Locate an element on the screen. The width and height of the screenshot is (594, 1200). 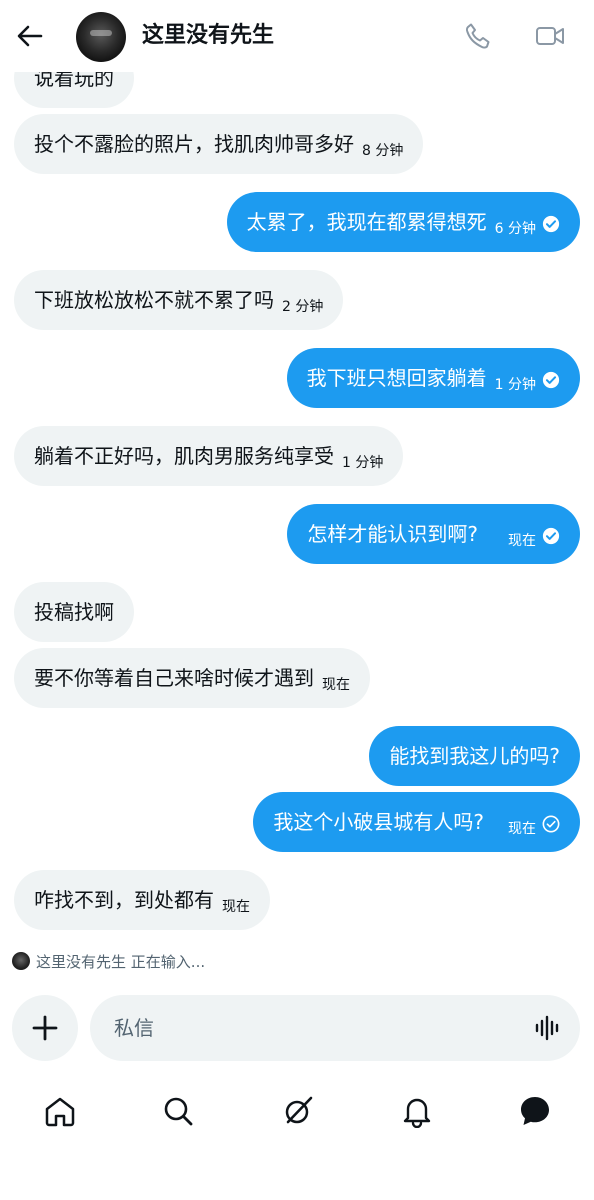
message-bubble: 我这个小破县城有人吗? 现在 is located at coordinates (416, 822).